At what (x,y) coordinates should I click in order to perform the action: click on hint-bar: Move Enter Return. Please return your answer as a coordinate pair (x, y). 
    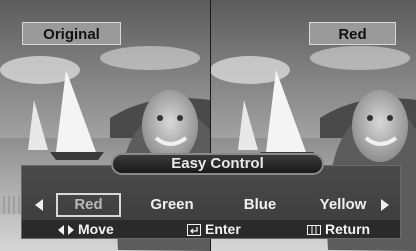
    Looking at the image, I should click on (211, 229).